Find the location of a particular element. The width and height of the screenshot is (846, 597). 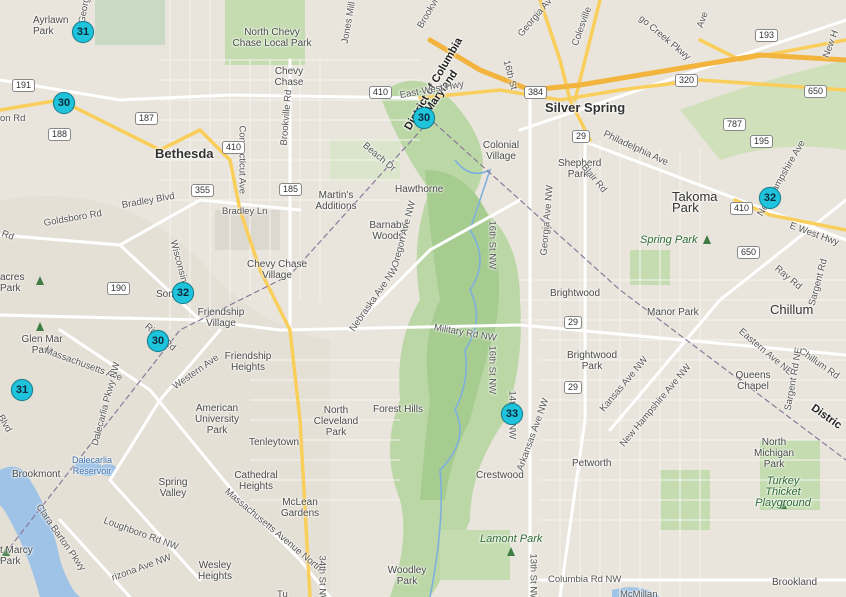

park-spring-park: Spring Park is located at coordinates (669, 240).